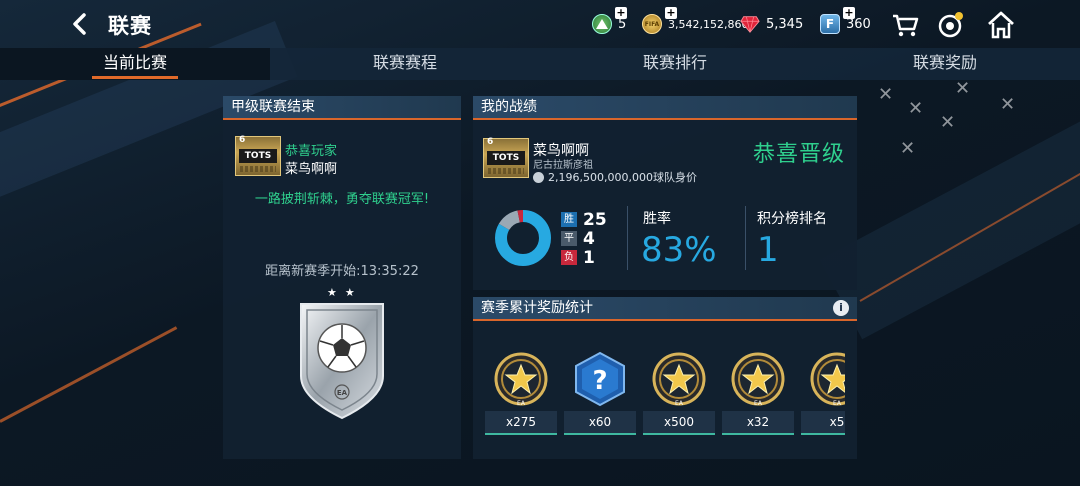  I want to click on add-token-icon: +, so click(621, 13).